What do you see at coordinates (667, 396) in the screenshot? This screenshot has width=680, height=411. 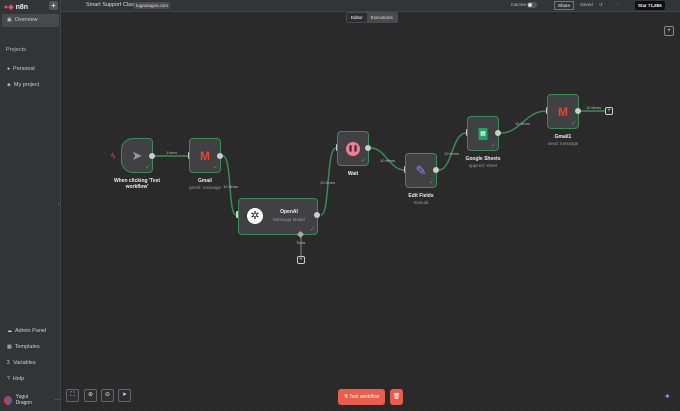 I see `ai-assistant-sparkle-icon: ✦` at bounding box center [667, 396].